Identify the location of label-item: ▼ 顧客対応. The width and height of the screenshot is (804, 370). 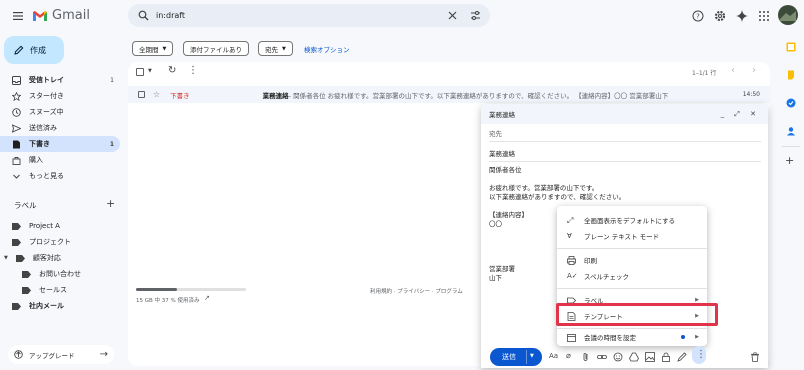
(60, 258).